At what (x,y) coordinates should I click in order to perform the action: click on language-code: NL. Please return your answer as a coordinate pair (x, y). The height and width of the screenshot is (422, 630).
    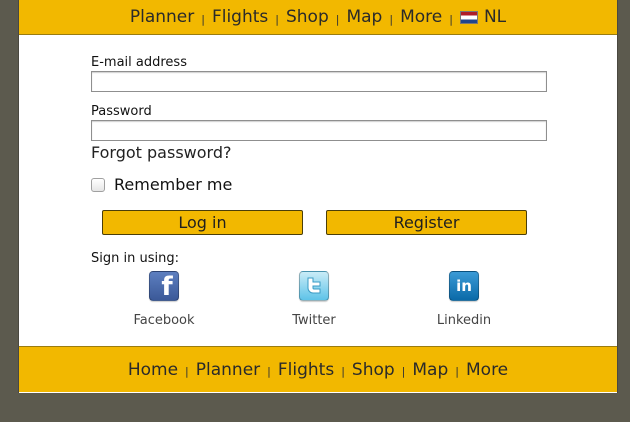
    Looking at the image, I should click on (495, 17).